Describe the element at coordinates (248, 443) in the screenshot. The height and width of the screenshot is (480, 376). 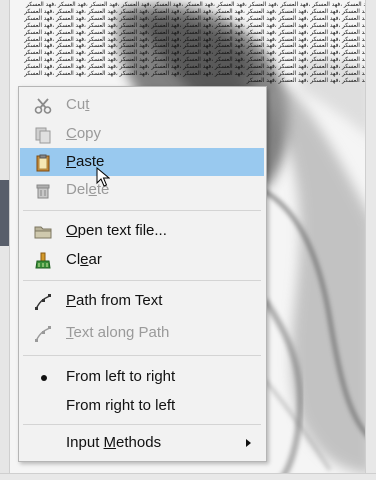
I see `submenu-arrow-icon` at that location.